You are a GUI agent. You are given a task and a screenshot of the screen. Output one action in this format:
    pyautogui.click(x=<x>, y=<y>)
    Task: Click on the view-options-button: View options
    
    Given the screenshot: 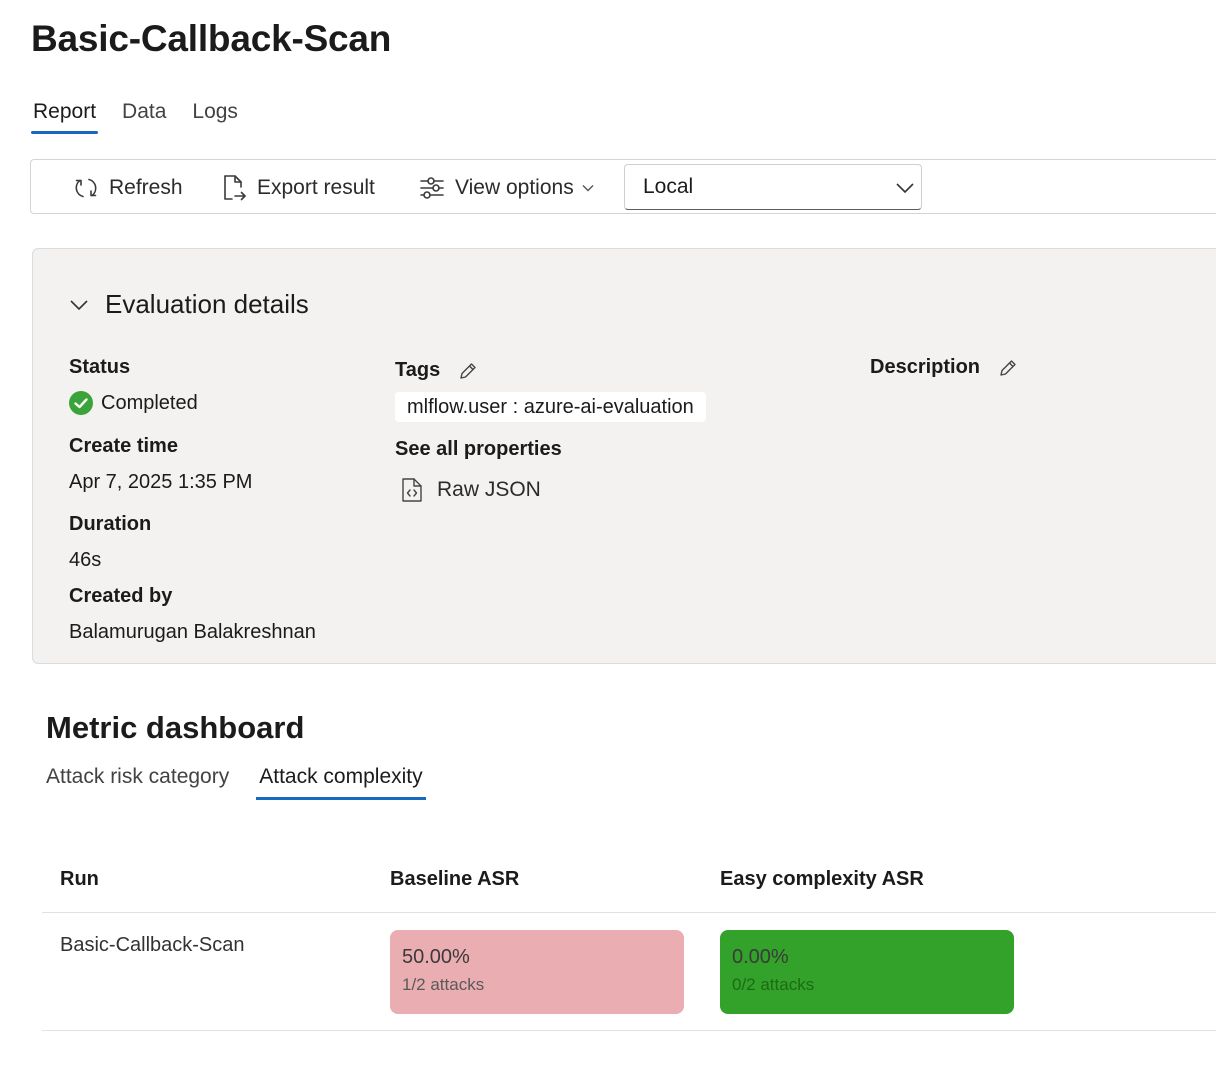 What is the action you would take?
    pyautogui.click(x=506, y=187)
    